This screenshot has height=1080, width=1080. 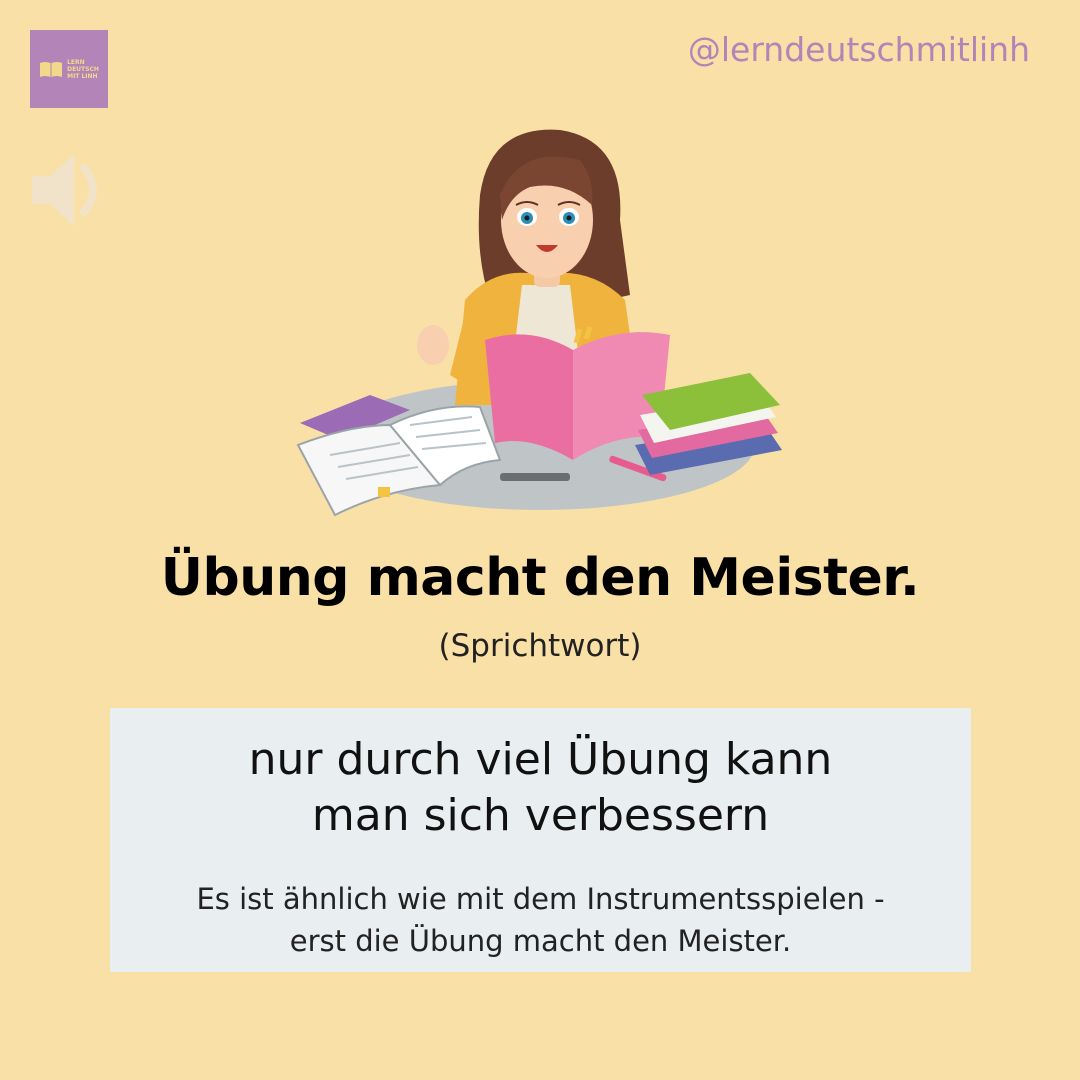 What do you see at coordinates (433, 345) in the screenshot?
I see `fist` at bounding box center [433, 345].